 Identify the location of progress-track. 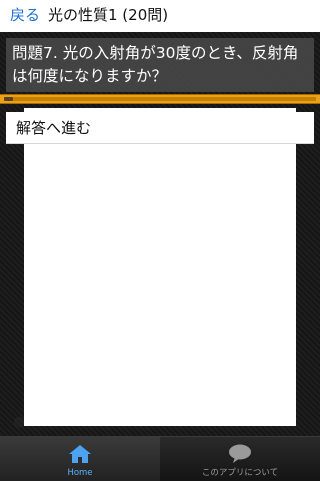
(160, 99).